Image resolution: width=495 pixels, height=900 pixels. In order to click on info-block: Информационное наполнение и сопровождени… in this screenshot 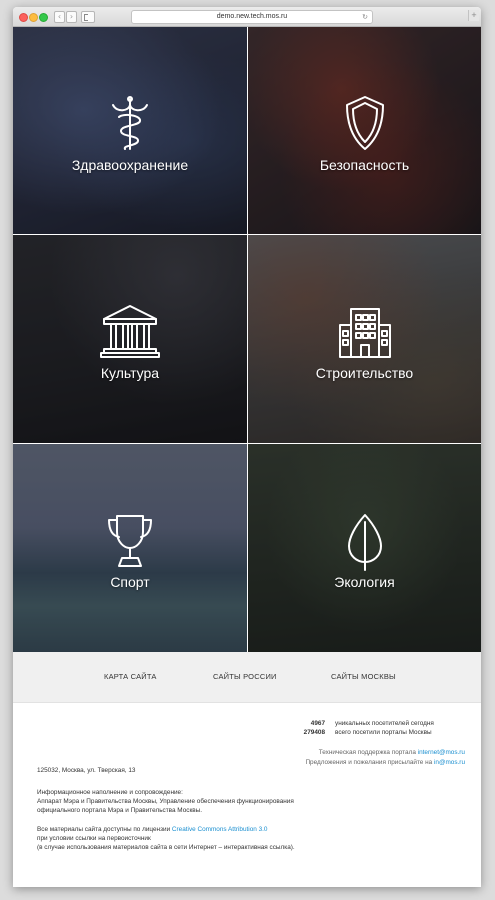, I will do `click(165, 802)`.